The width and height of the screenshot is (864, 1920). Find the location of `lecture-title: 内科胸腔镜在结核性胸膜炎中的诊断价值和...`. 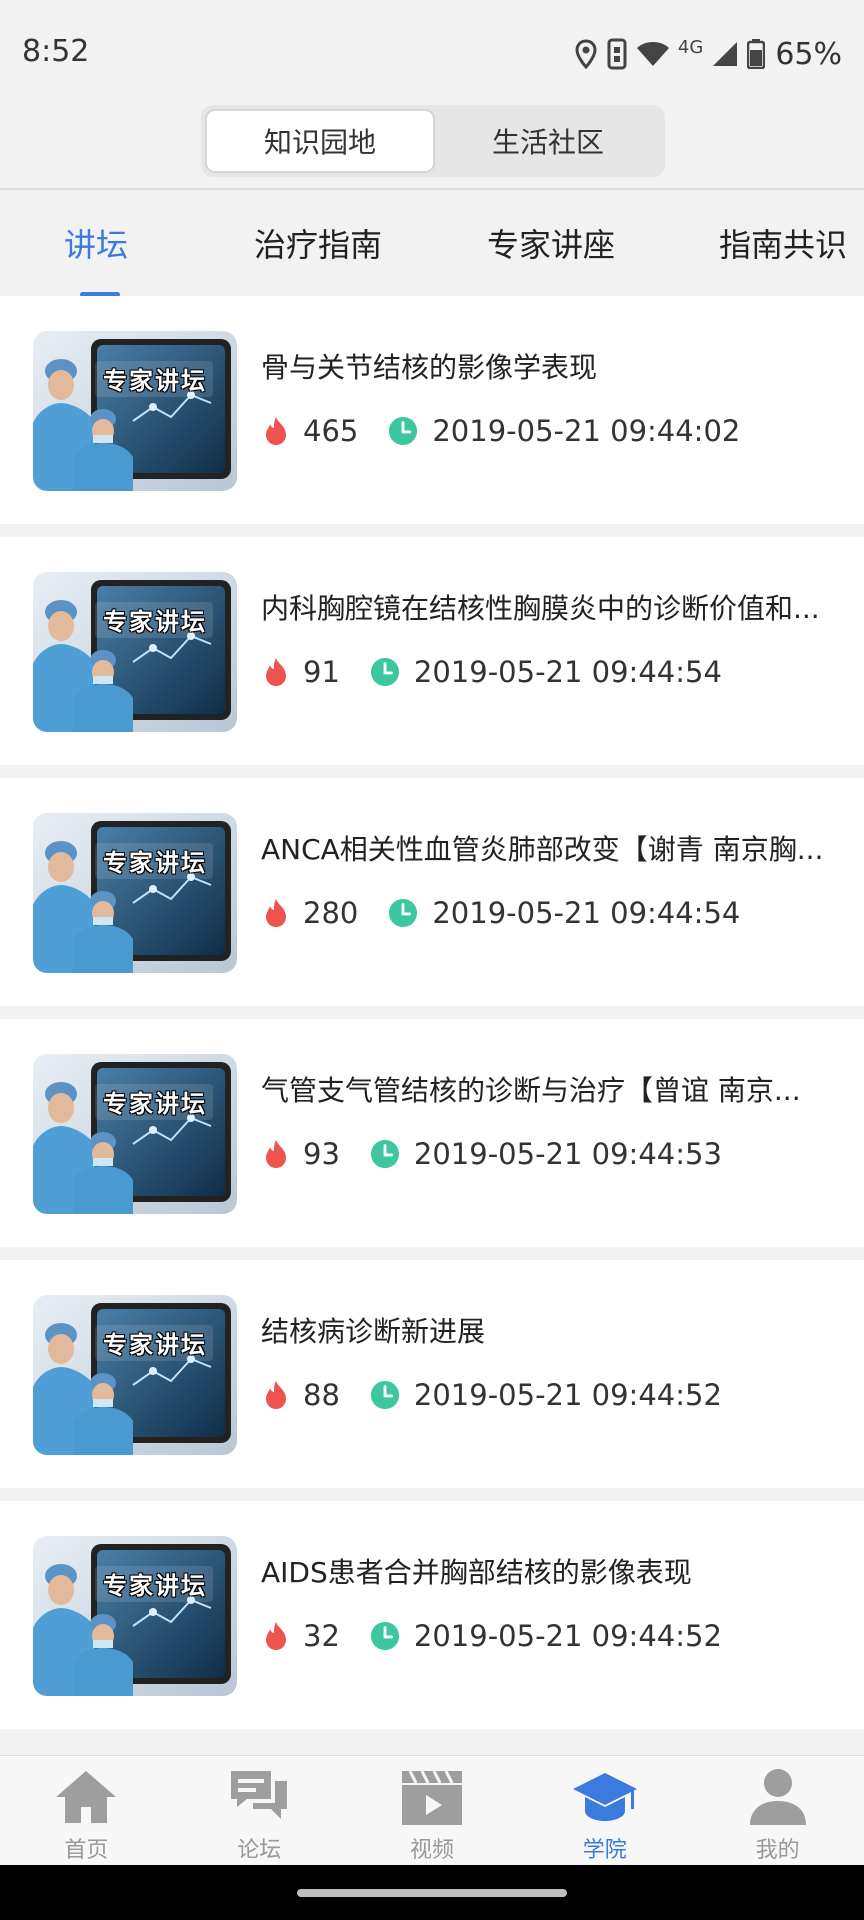

lecture-title: 内科胸腔镜在结核性胸膜炎中的诊断价值和... is located at coordinates (540, 608).